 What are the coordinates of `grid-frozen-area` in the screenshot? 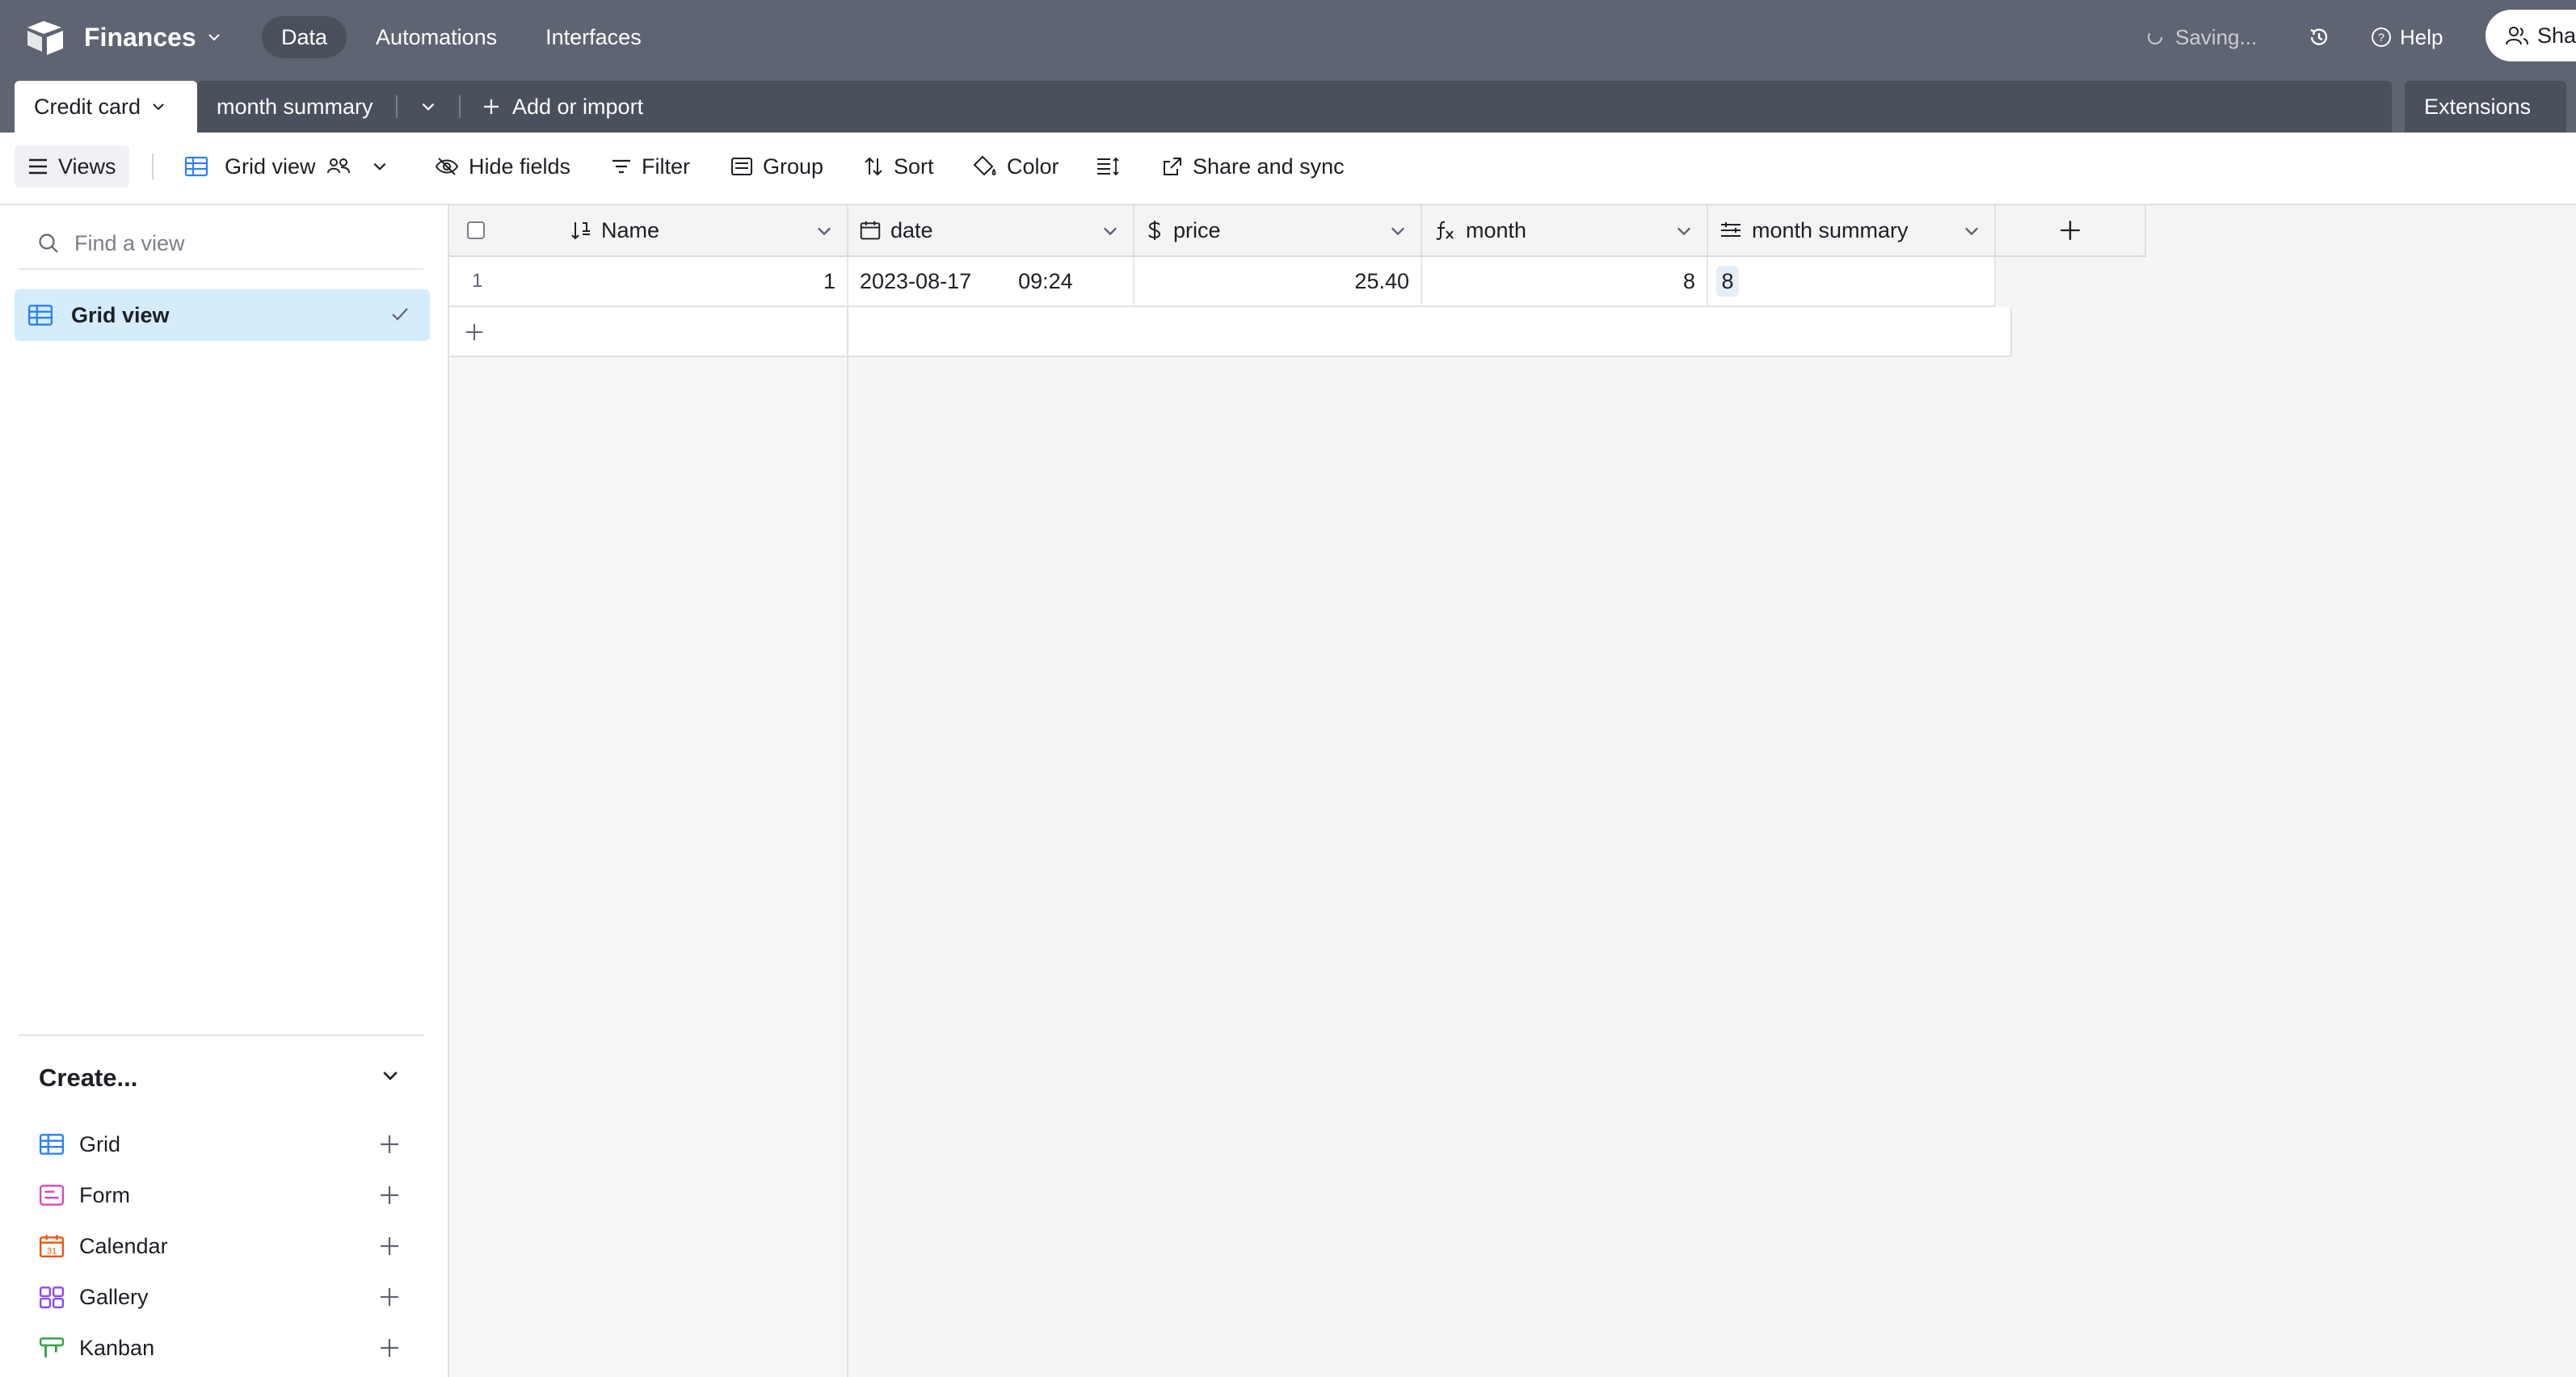 It's located at (648, 791).